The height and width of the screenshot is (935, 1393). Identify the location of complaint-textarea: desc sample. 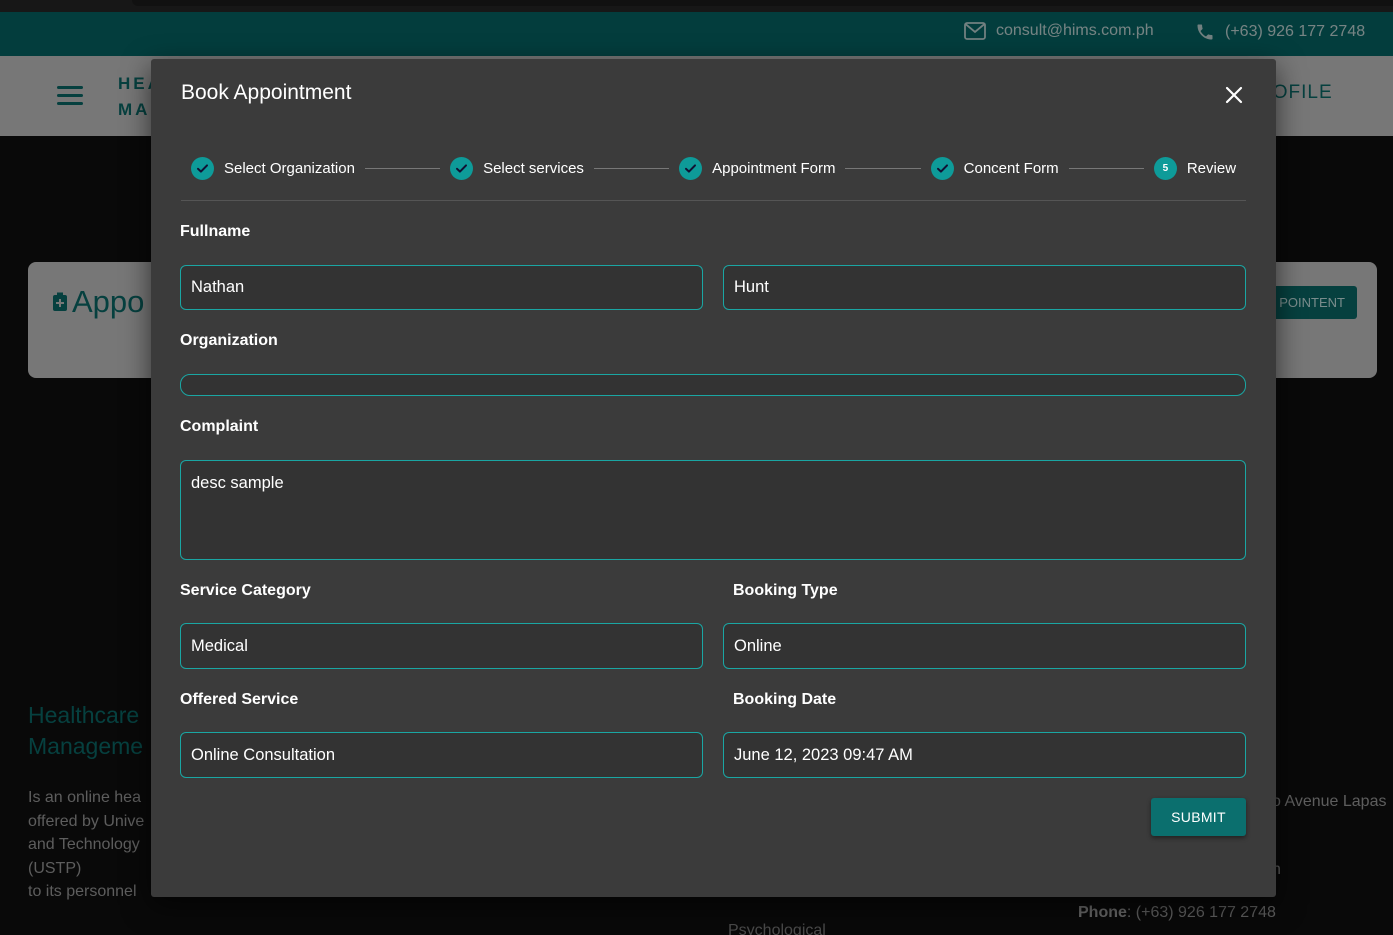
(713, 510).